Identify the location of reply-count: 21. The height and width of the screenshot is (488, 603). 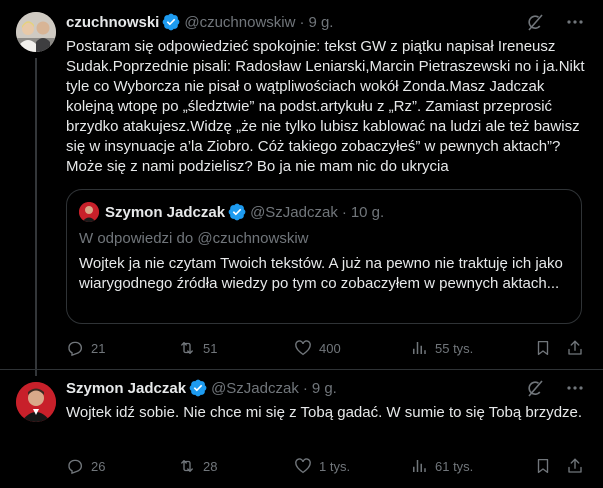
(98, 348).